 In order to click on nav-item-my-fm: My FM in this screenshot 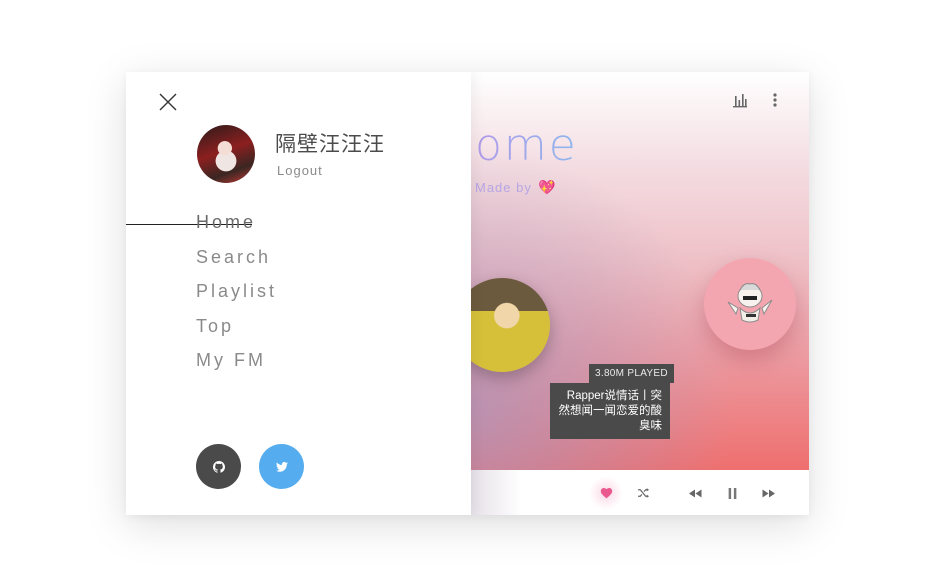, I will do `click(236, 367)`.